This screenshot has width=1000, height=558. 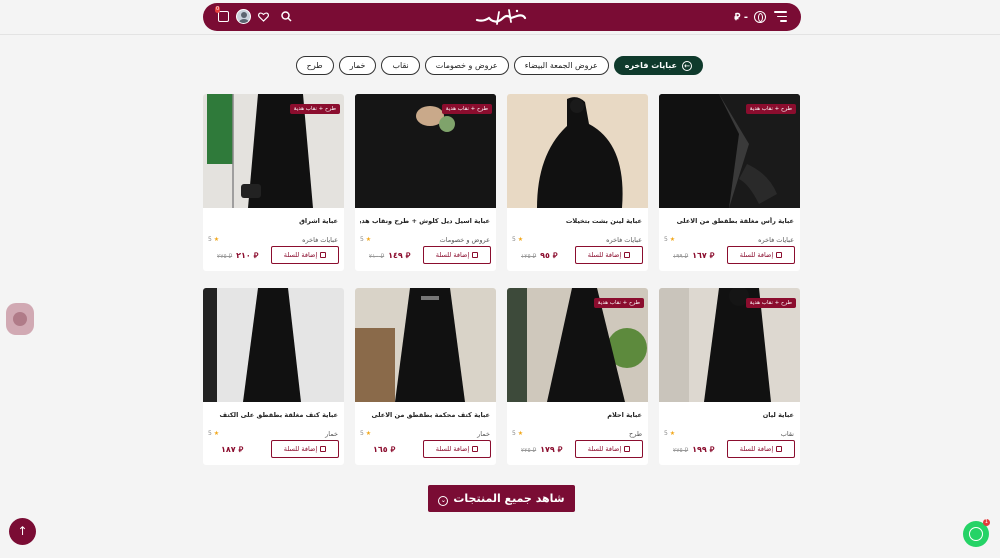 I want to click on category-pill-offers: عروض و خصومات, so click(x=466, y=65).